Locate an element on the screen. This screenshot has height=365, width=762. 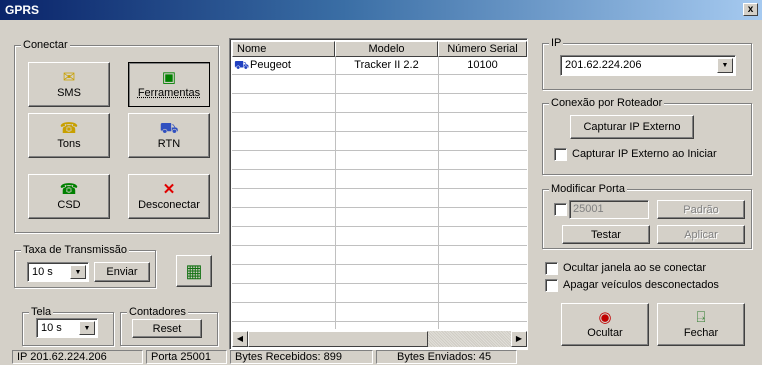
csd-button: ☎ CSD is located at coordinates (69, 196).